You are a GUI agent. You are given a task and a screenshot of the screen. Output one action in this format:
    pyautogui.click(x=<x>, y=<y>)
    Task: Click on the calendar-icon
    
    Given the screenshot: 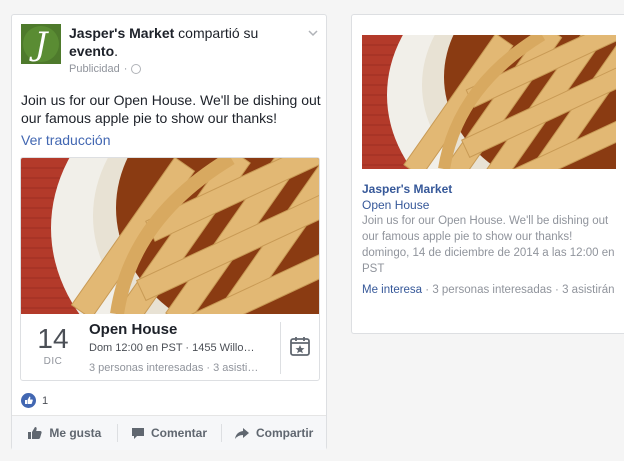 What is the action you would take?
    pyautogui.click(x=300, y=346)
    